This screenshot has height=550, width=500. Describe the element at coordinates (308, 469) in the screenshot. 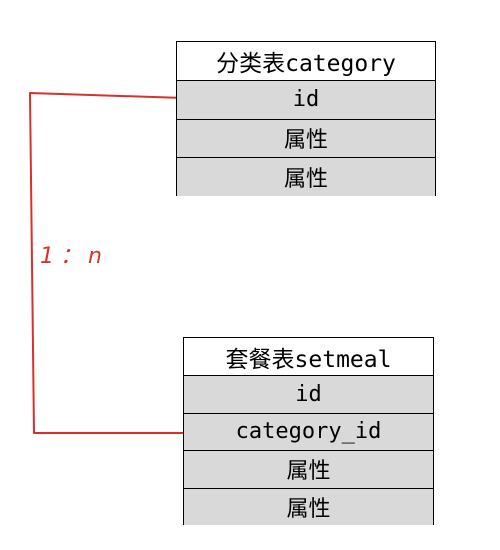

I see `setmeal-field-attribute-1: 属性` at that location.